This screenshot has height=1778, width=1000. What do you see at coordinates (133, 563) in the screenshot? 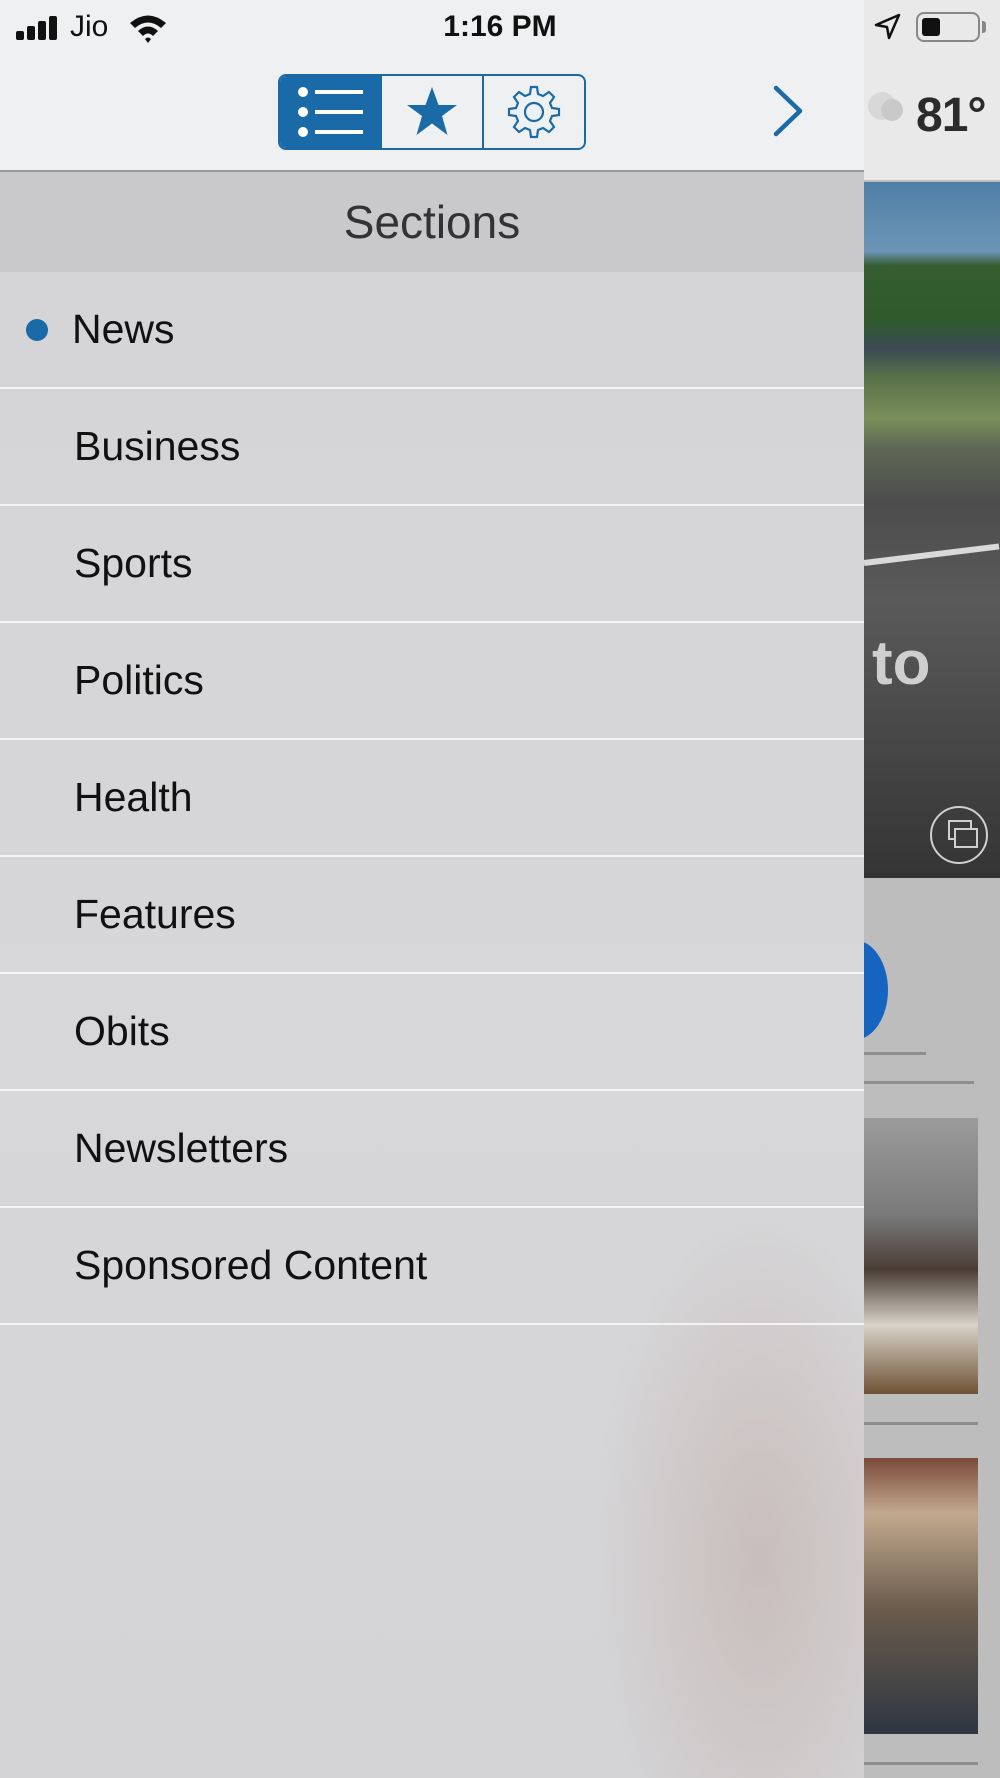
I see `section-item-label: Sports` at bounding box center [133, 563].